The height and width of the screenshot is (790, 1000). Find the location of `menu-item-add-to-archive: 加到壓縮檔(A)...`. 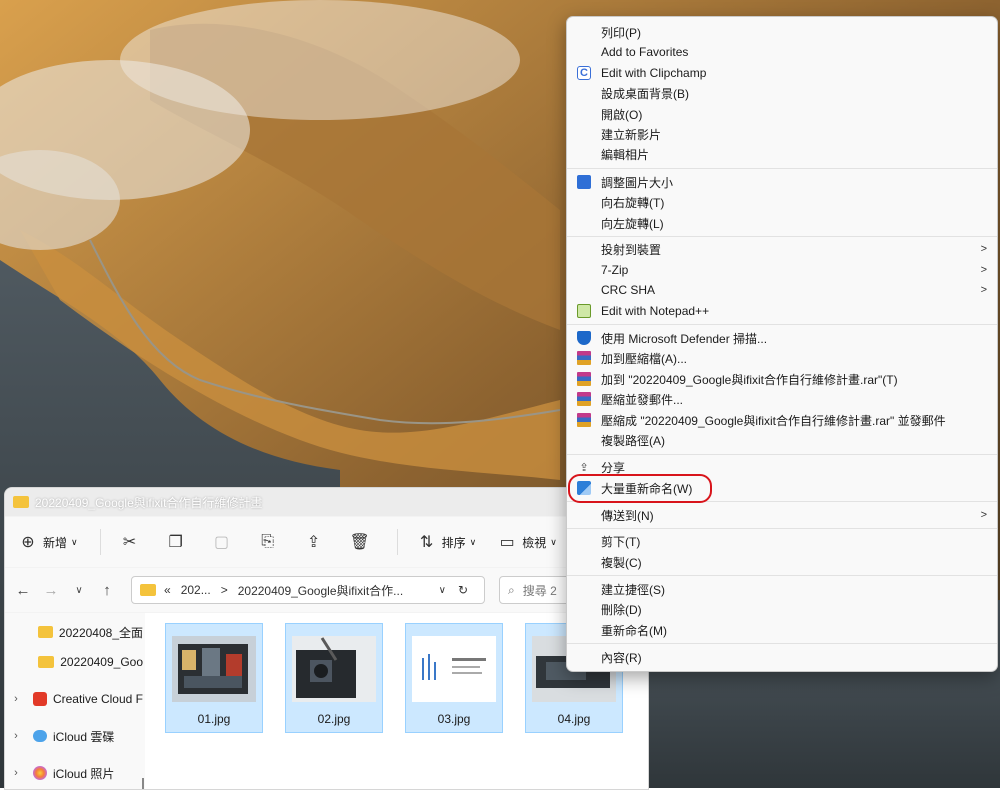

menu-item-add-to-archive: 加到壓縮檔(A)... is located at coordinates (782, 358).